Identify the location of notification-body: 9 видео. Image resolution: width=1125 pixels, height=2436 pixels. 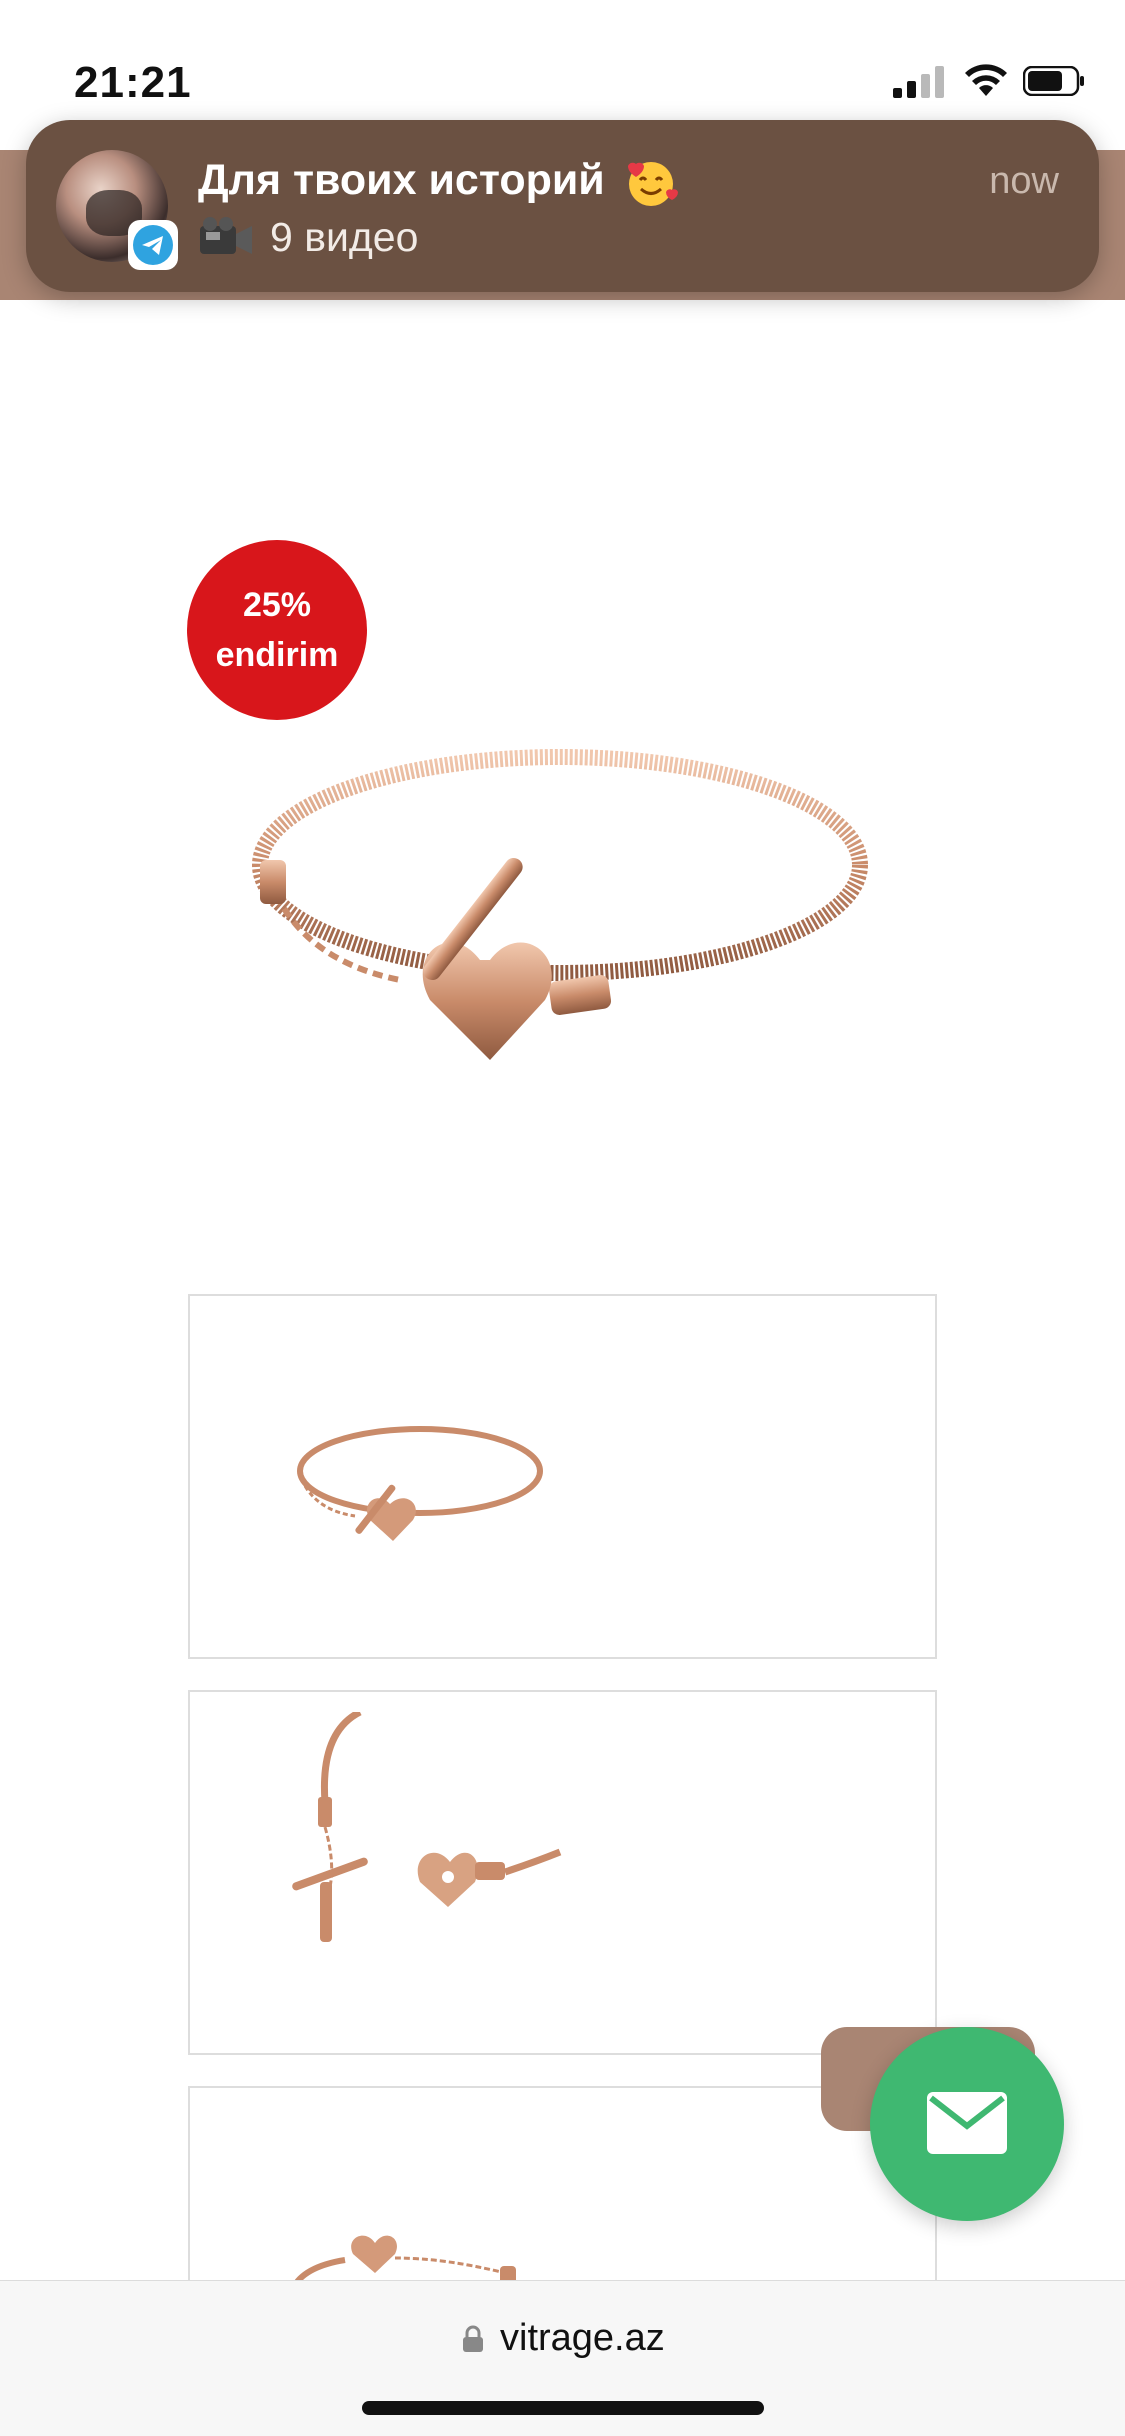
(308, 237).